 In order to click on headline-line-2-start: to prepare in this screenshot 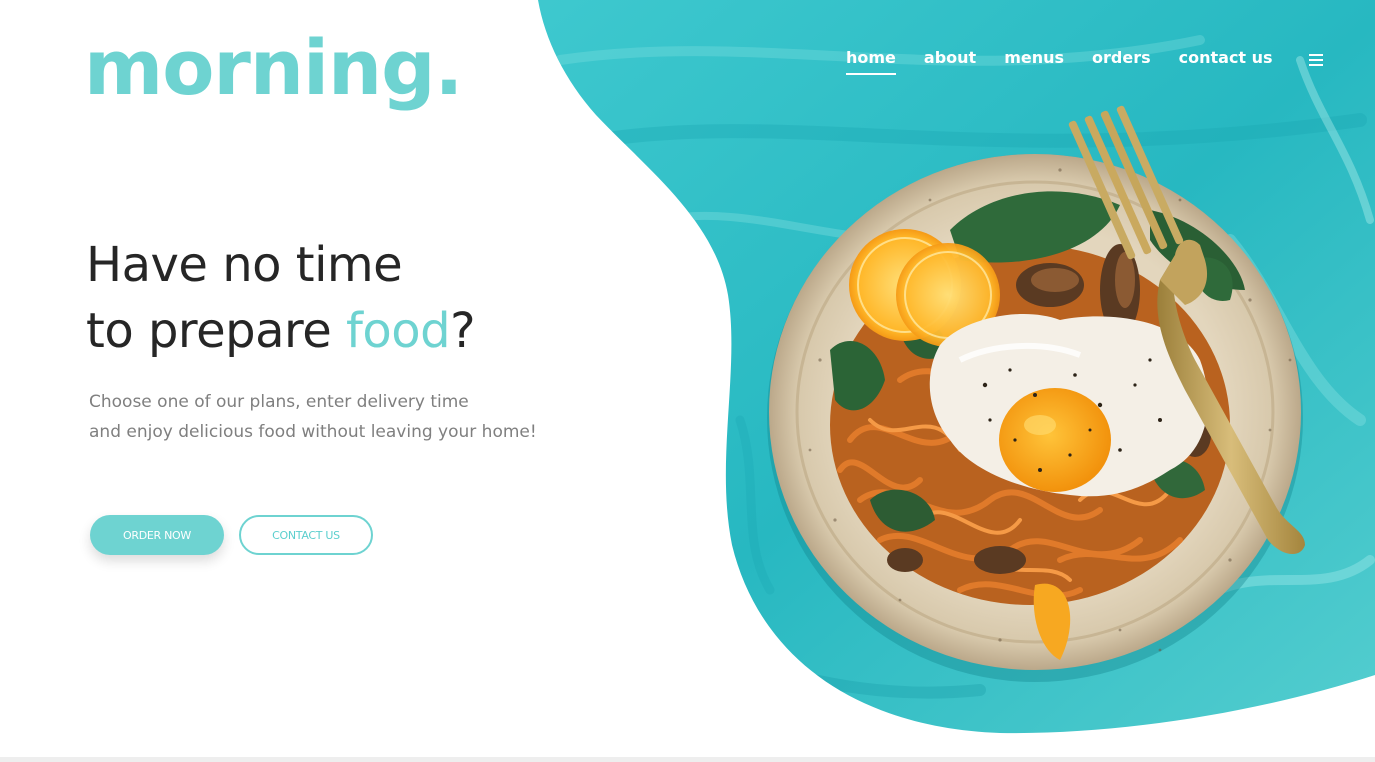, I will do `click(216, 331)`.